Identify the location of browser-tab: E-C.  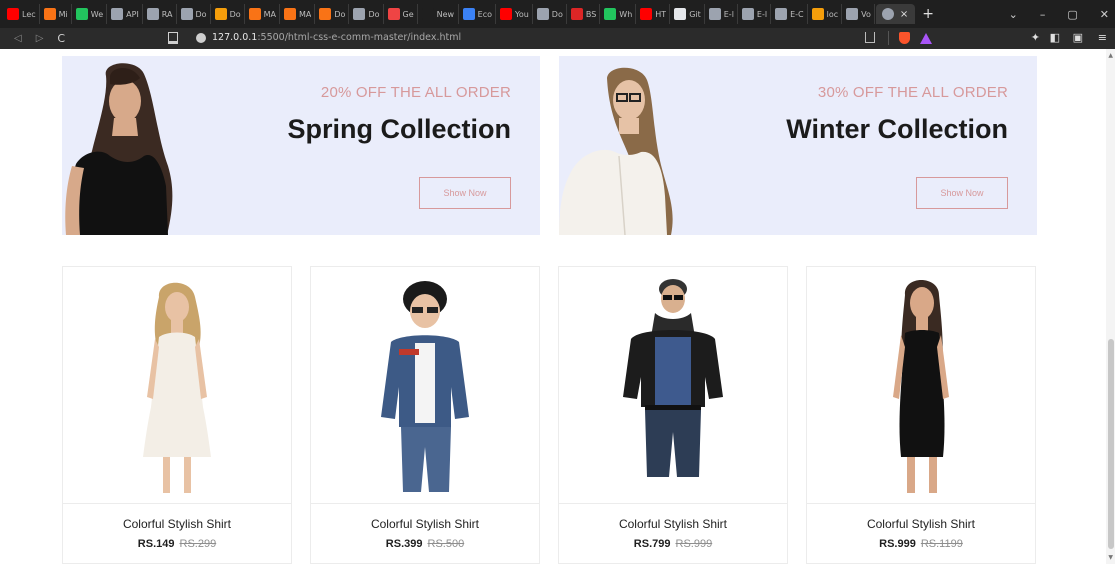
(790, 14).